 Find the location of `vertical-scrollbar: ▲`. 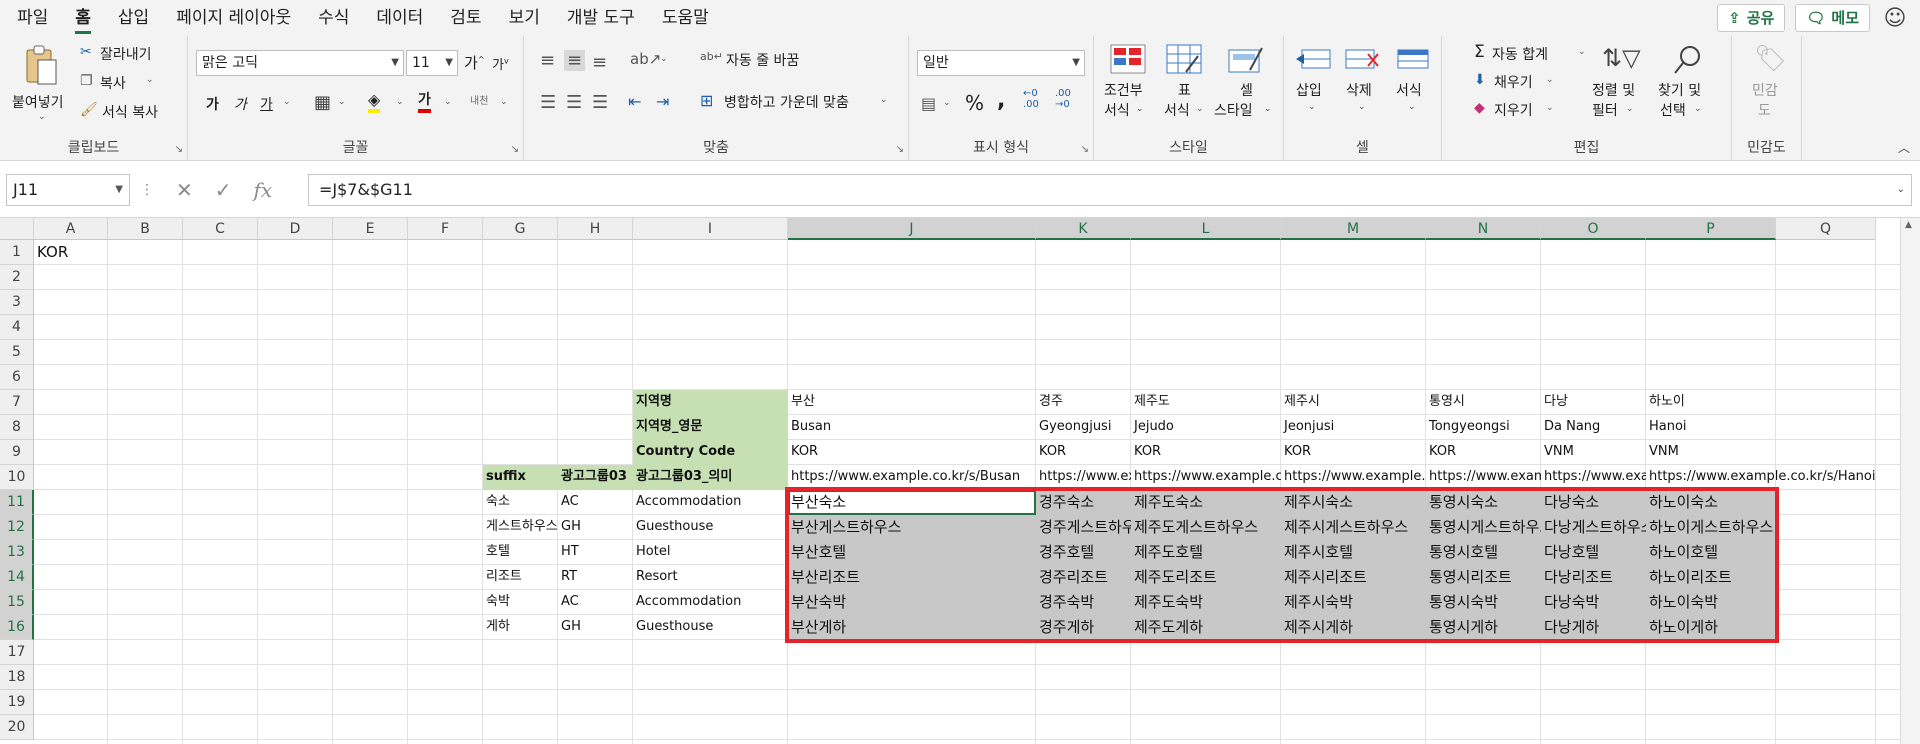

vertical-scrollbar: ▲ is located at coordinates (1910, 481).